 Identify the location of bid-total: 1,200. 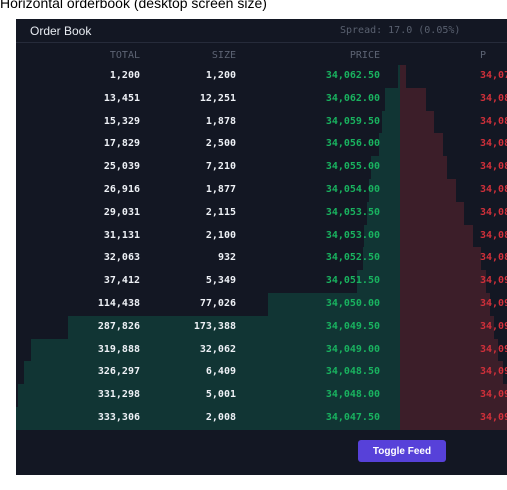
(124, 75).